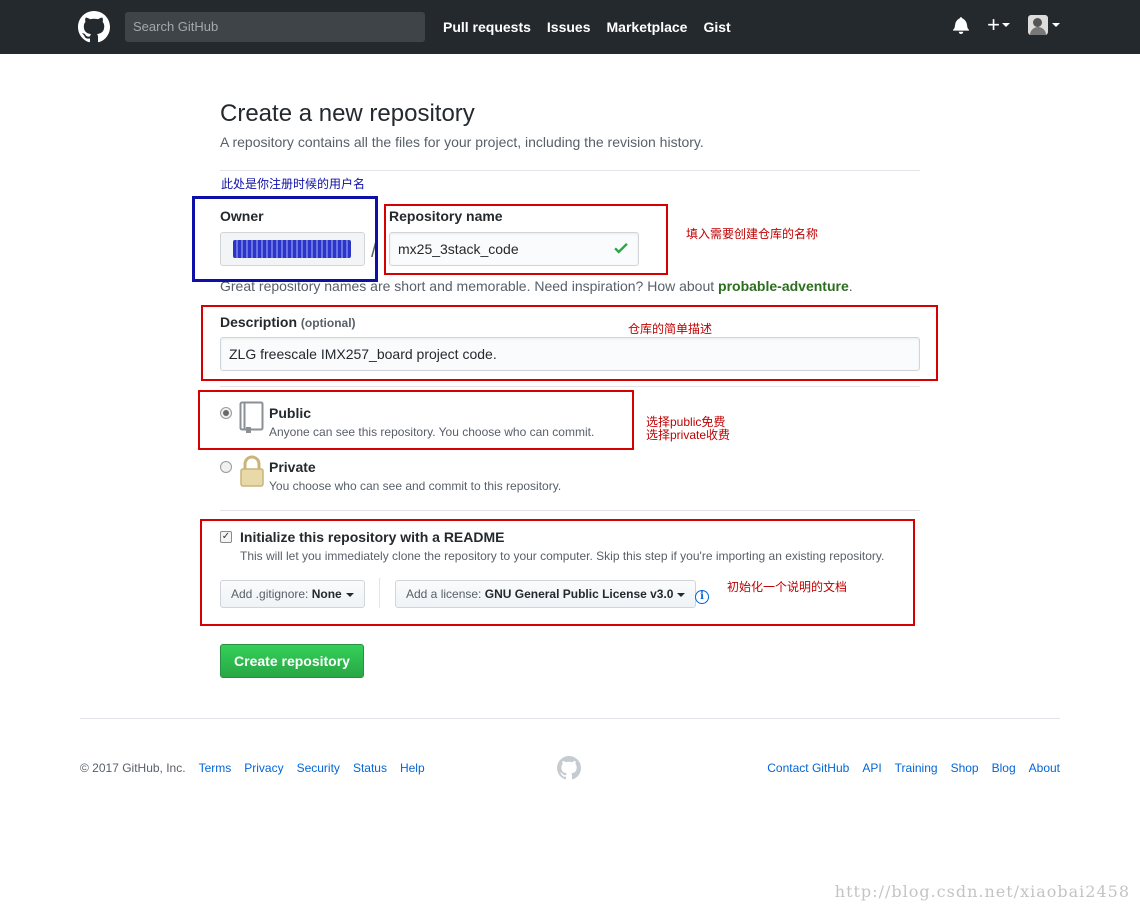 The height and width of the screenshot is (913, 1140). I want to click on footer-link-security: Security, so click(318, 768).